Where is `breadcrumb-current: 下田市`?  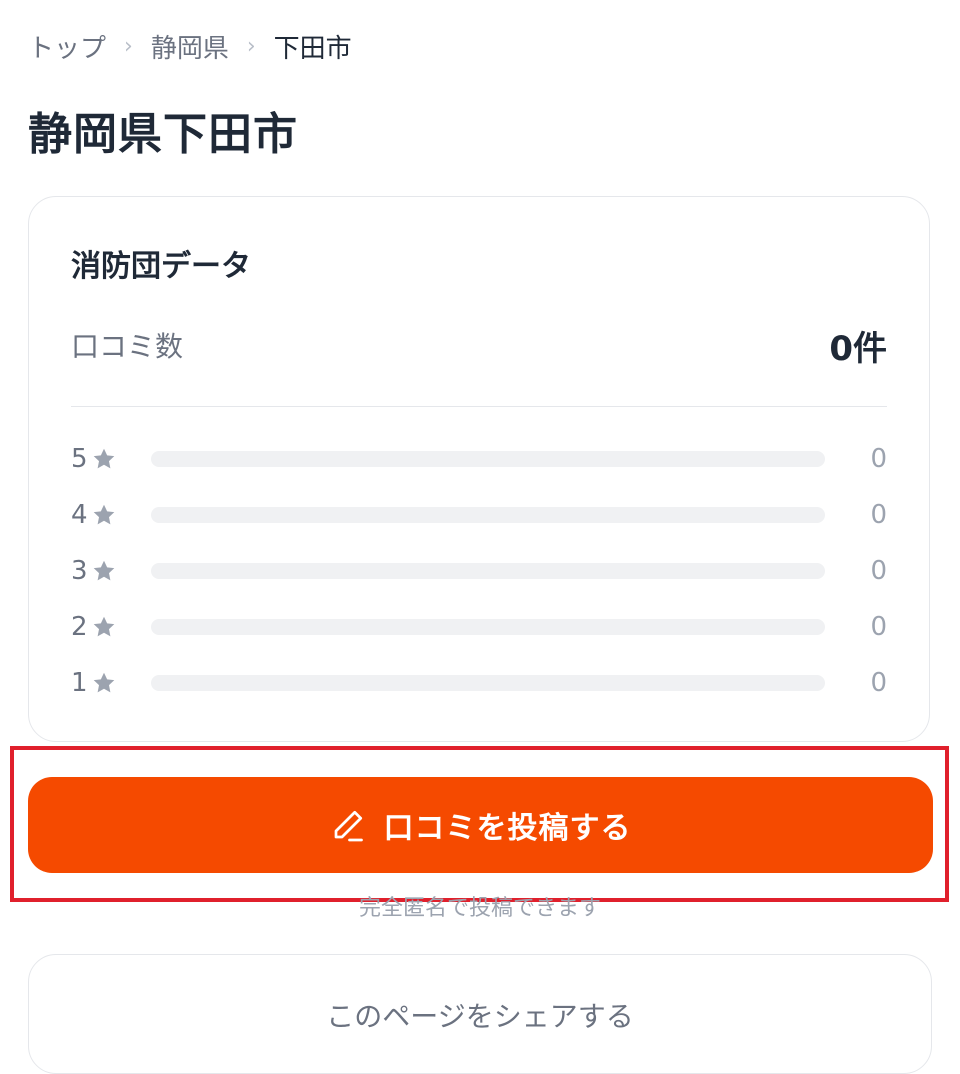
breadcrumb-current: 下田市 is located at coordinates (312, 48).